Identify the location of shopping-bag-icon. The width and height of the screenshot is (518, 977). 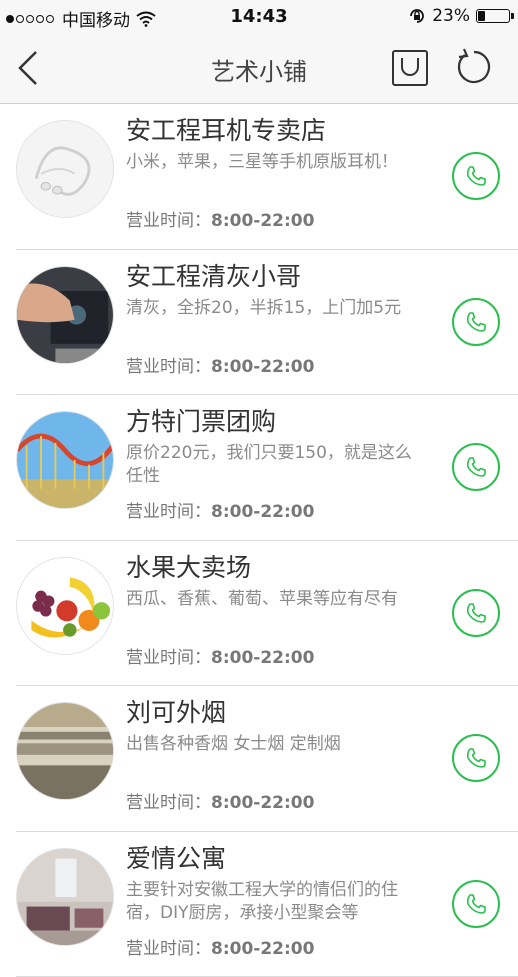
(410, 68).